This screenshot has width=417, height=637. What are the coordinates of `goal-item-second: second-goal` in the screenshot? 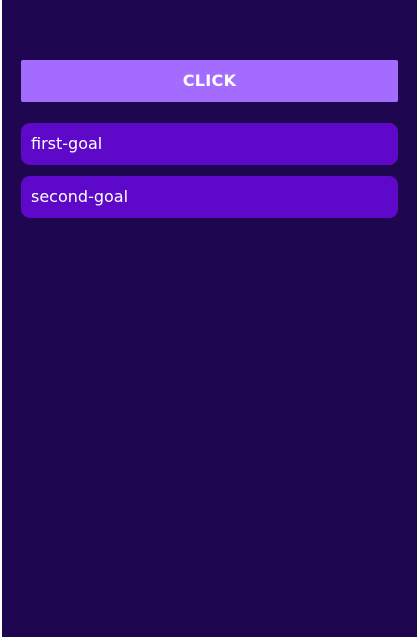 It's located at (209, 197).